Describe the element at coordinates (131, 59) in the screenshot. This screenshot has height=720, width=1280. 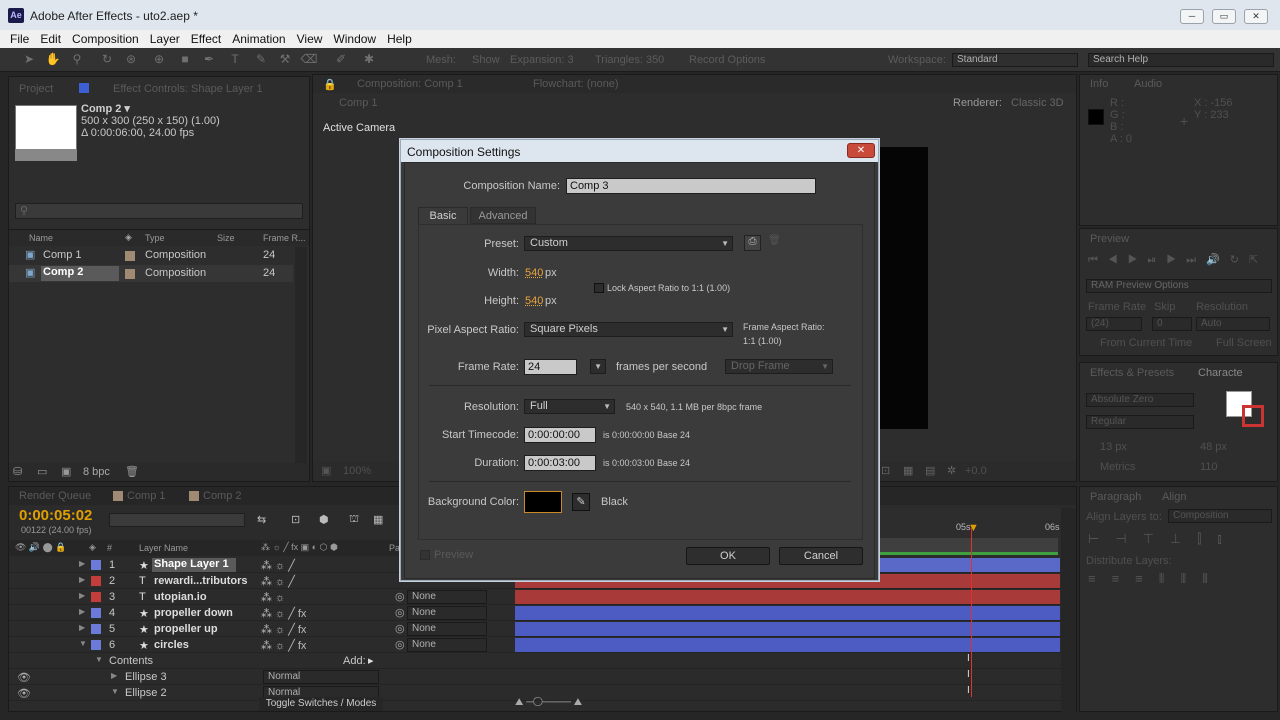
I see `camera-tool-icon: ⊛` at that location.